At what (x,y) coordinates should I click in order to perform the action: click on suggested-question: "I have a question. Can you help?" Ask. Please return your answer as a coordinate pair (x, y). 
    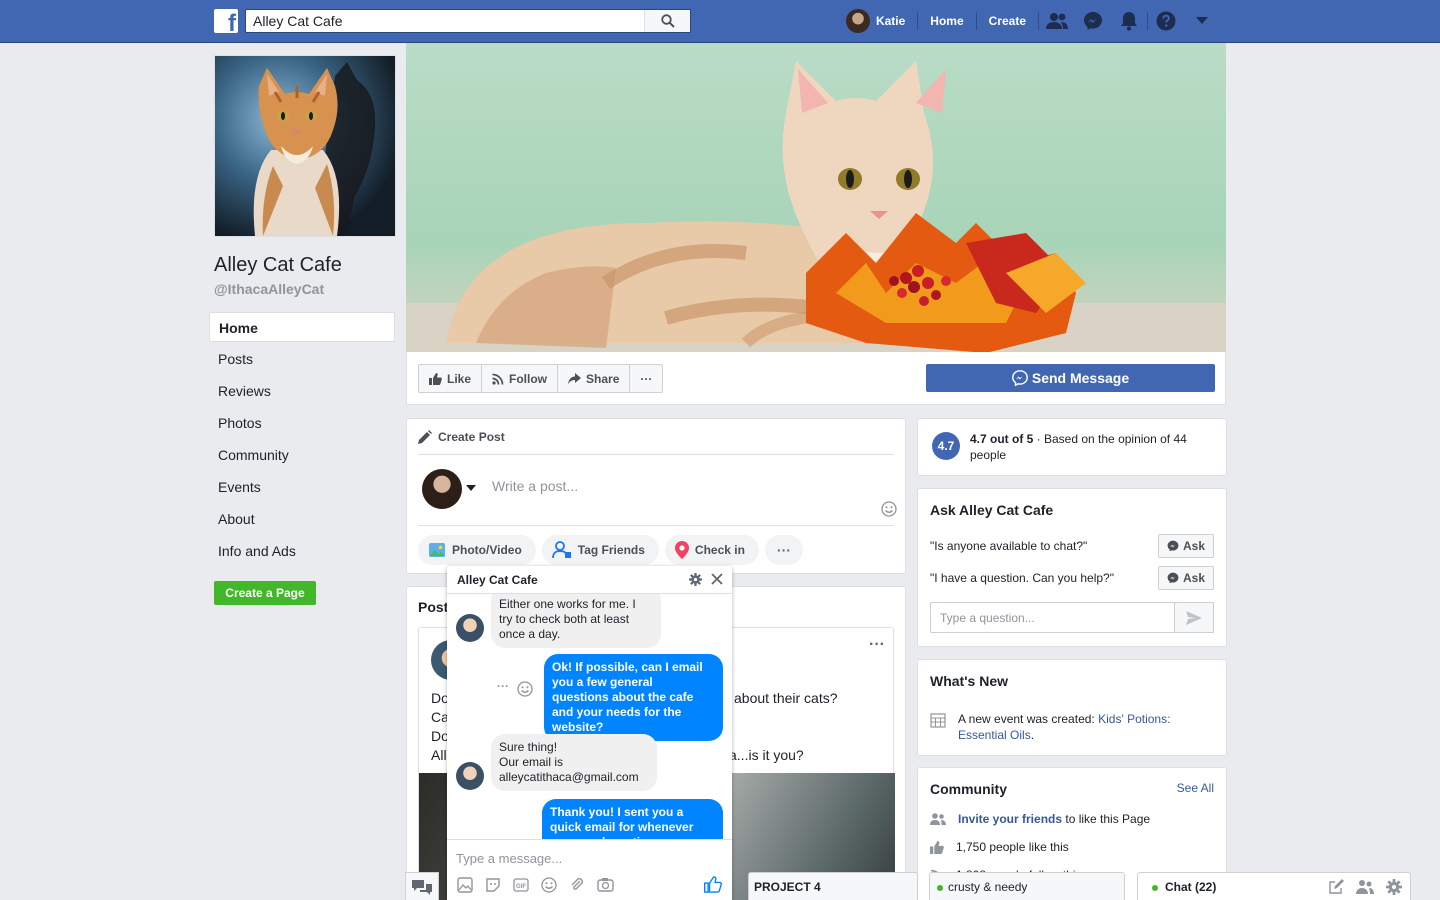
    Looking at the image, I should click on (1072, 578).